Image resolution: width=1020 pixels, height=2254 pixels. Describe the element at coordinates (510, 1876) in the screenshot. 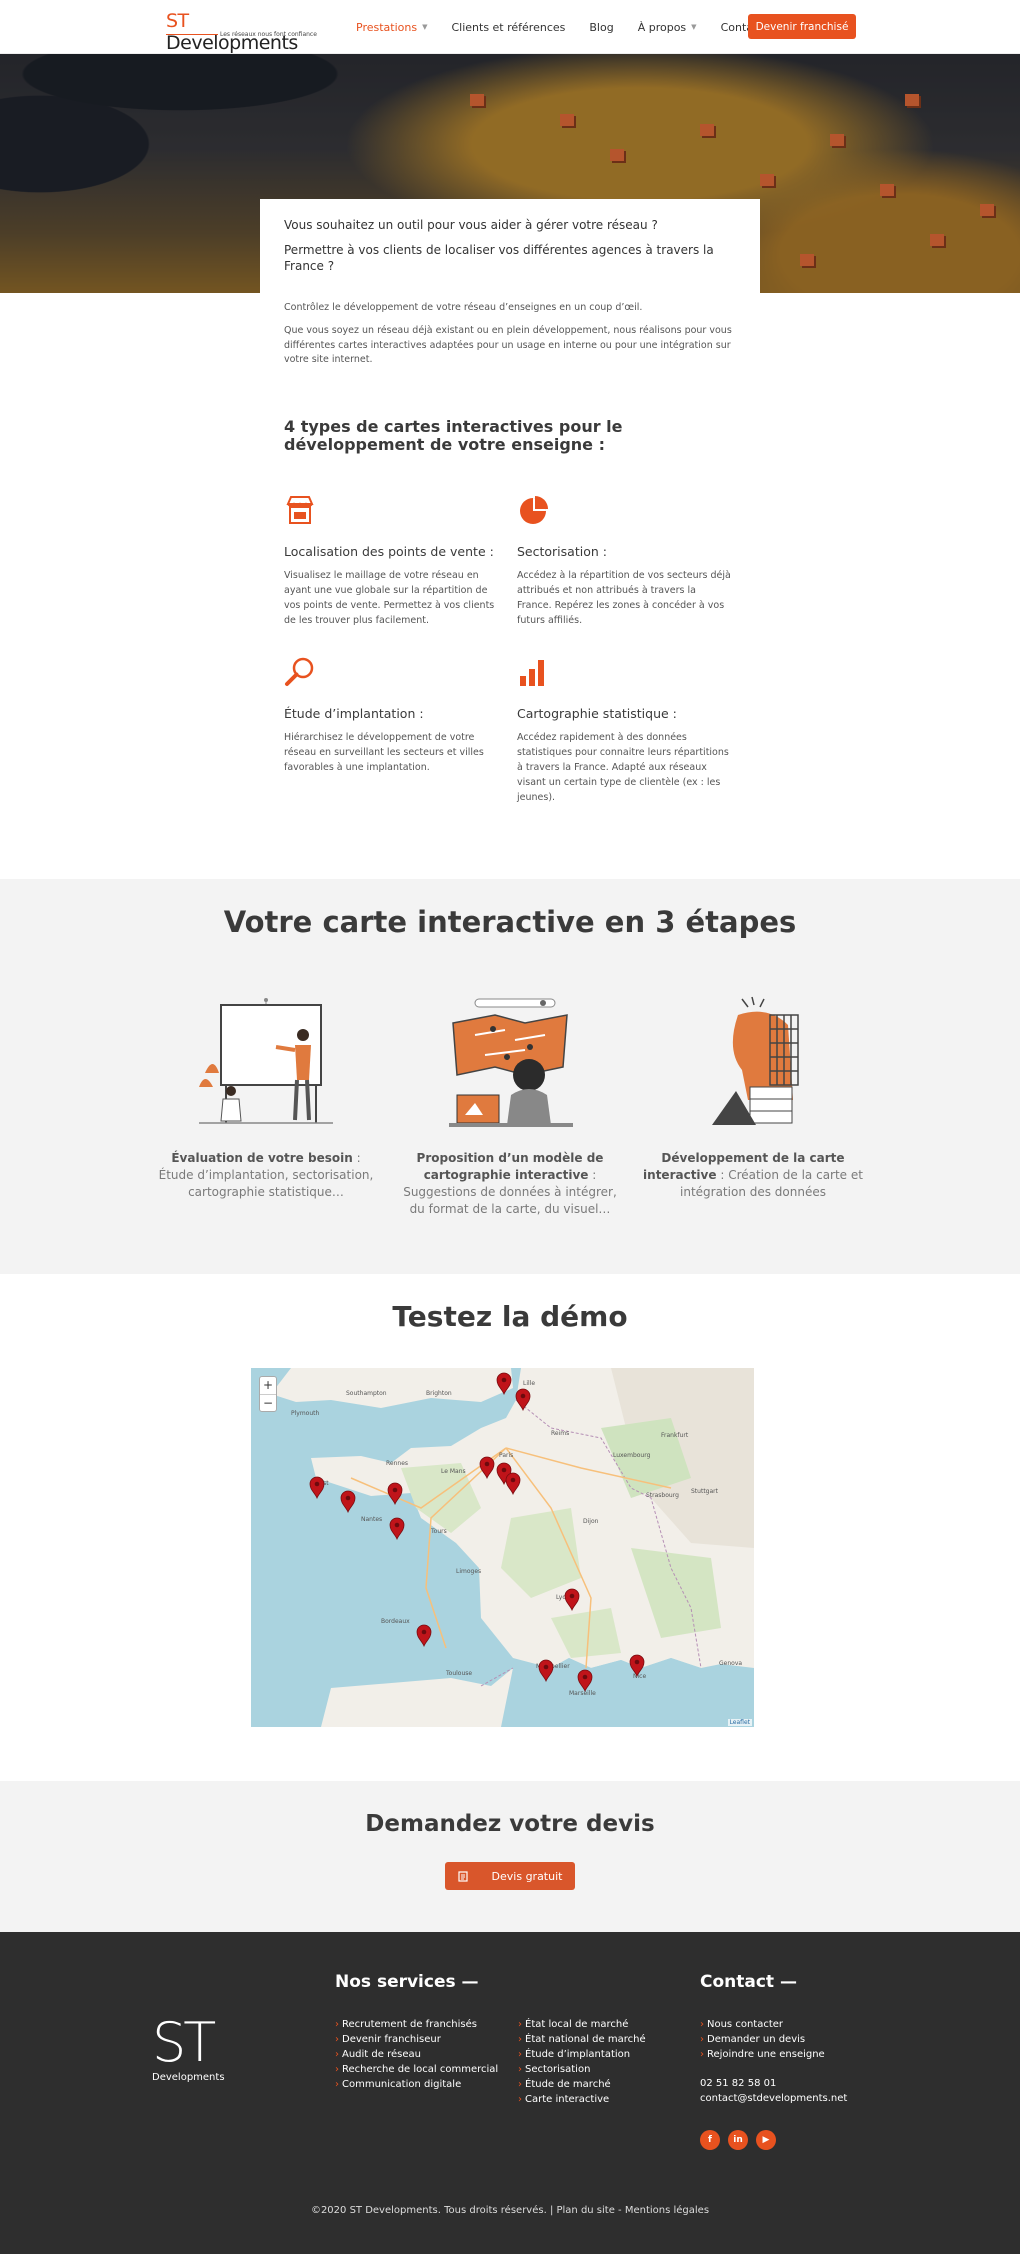

I see `free-quote-button: Devis gratuit` at that location.